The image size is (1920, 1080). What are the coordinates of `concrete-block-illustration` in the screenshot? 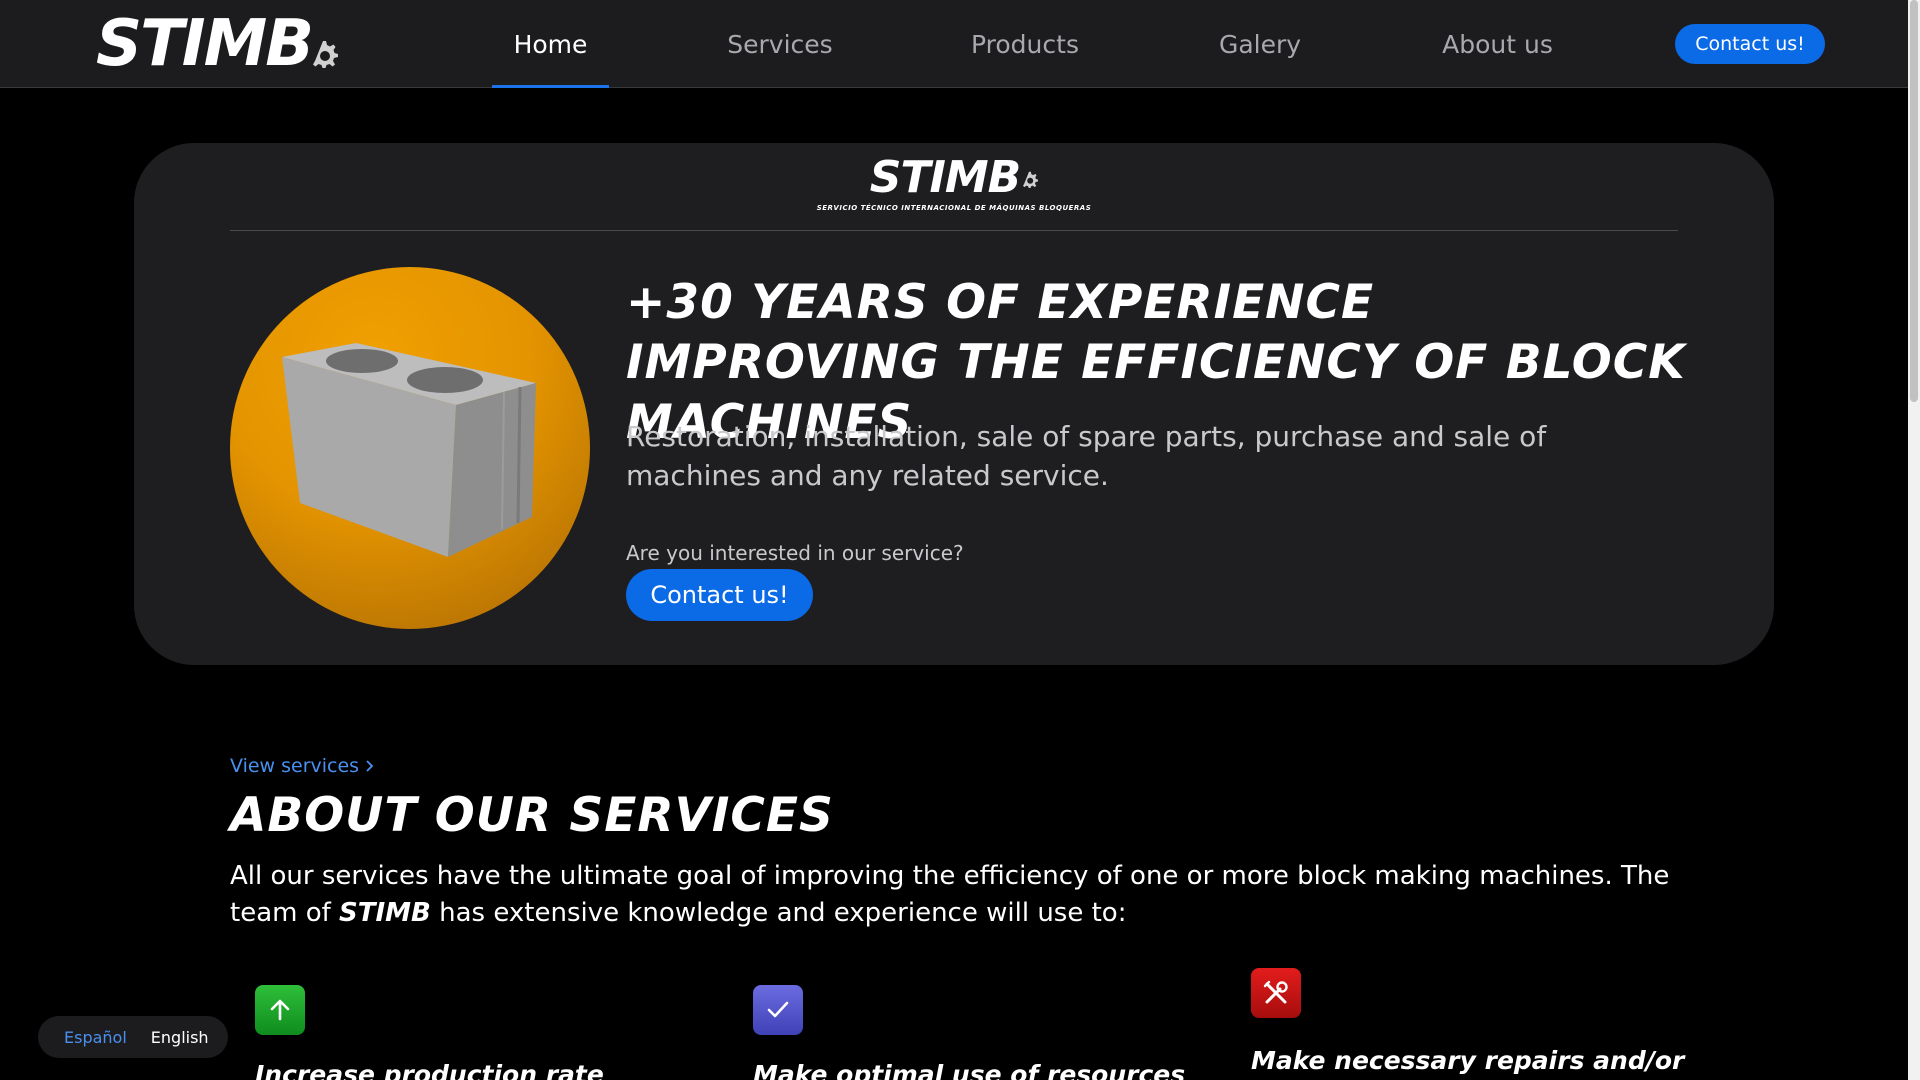 It's located at (409, 450).